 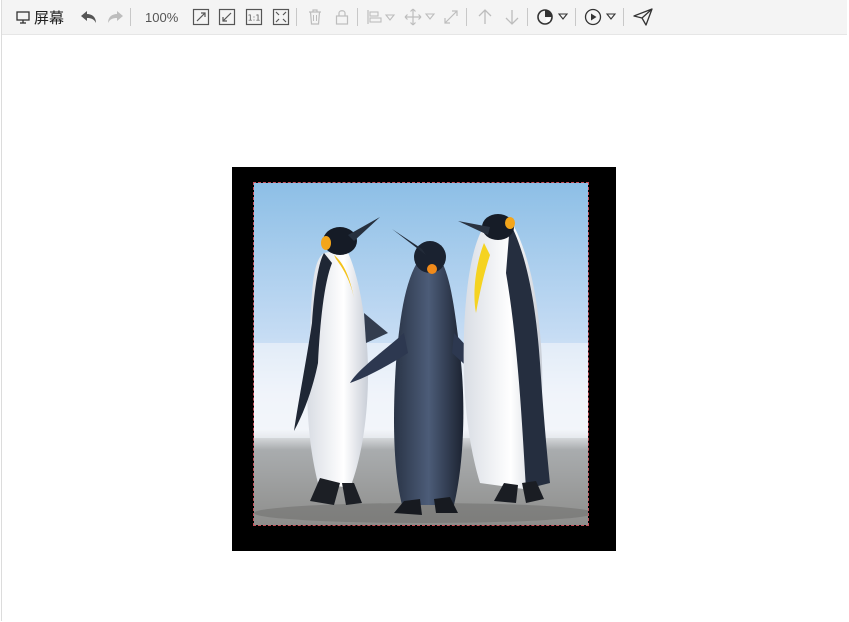 I want to click on actual-size-icon: 1:1, so click(x=254, y=17).